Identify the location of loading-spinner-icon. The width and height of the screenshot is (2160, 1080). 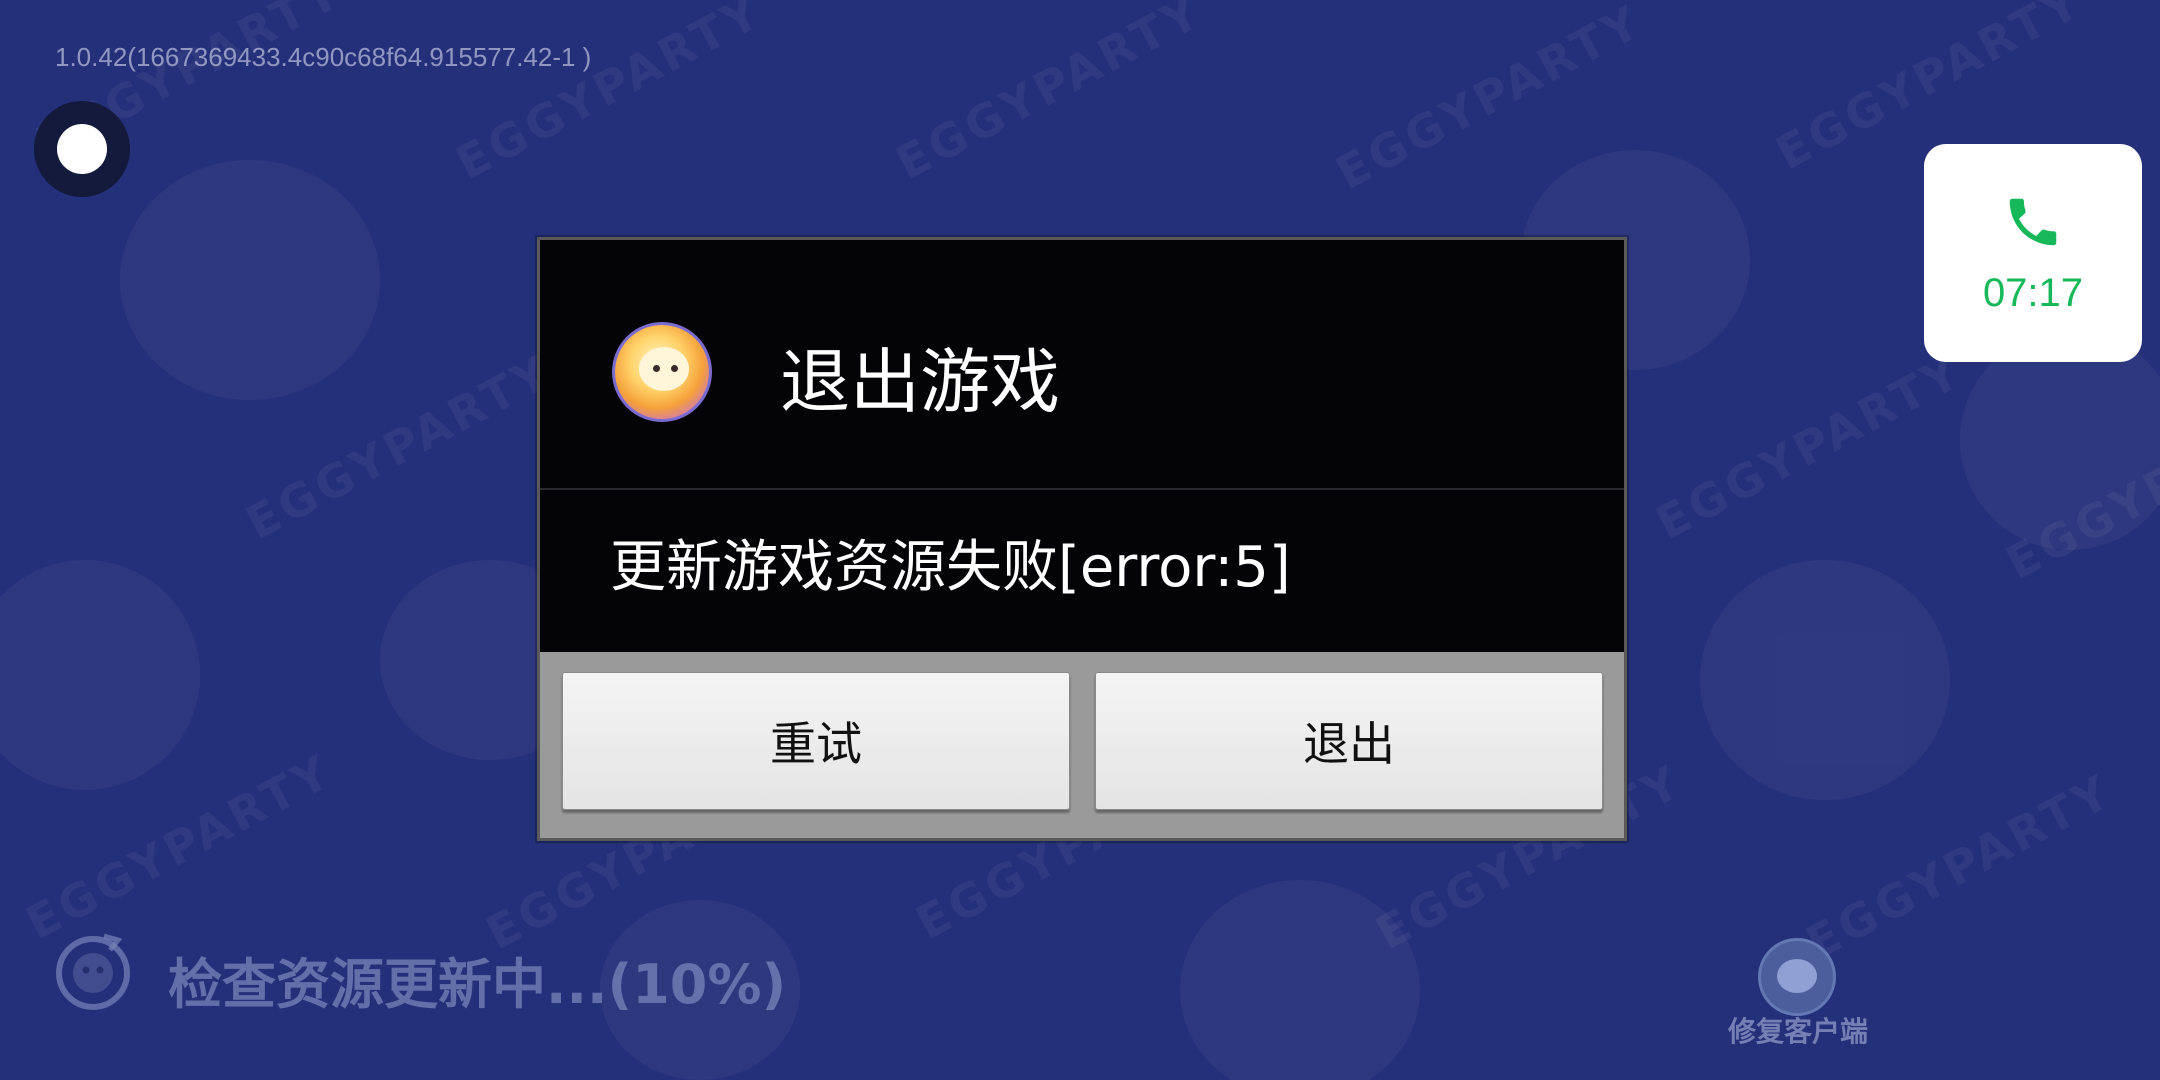
(93, 971).